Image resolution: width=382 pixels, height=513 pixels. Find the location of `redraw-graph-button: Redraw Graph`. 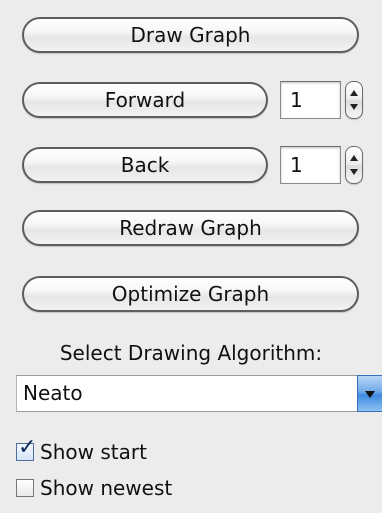

redraw-graph-button: Redraw Graph is located at coordinates (190, 228).